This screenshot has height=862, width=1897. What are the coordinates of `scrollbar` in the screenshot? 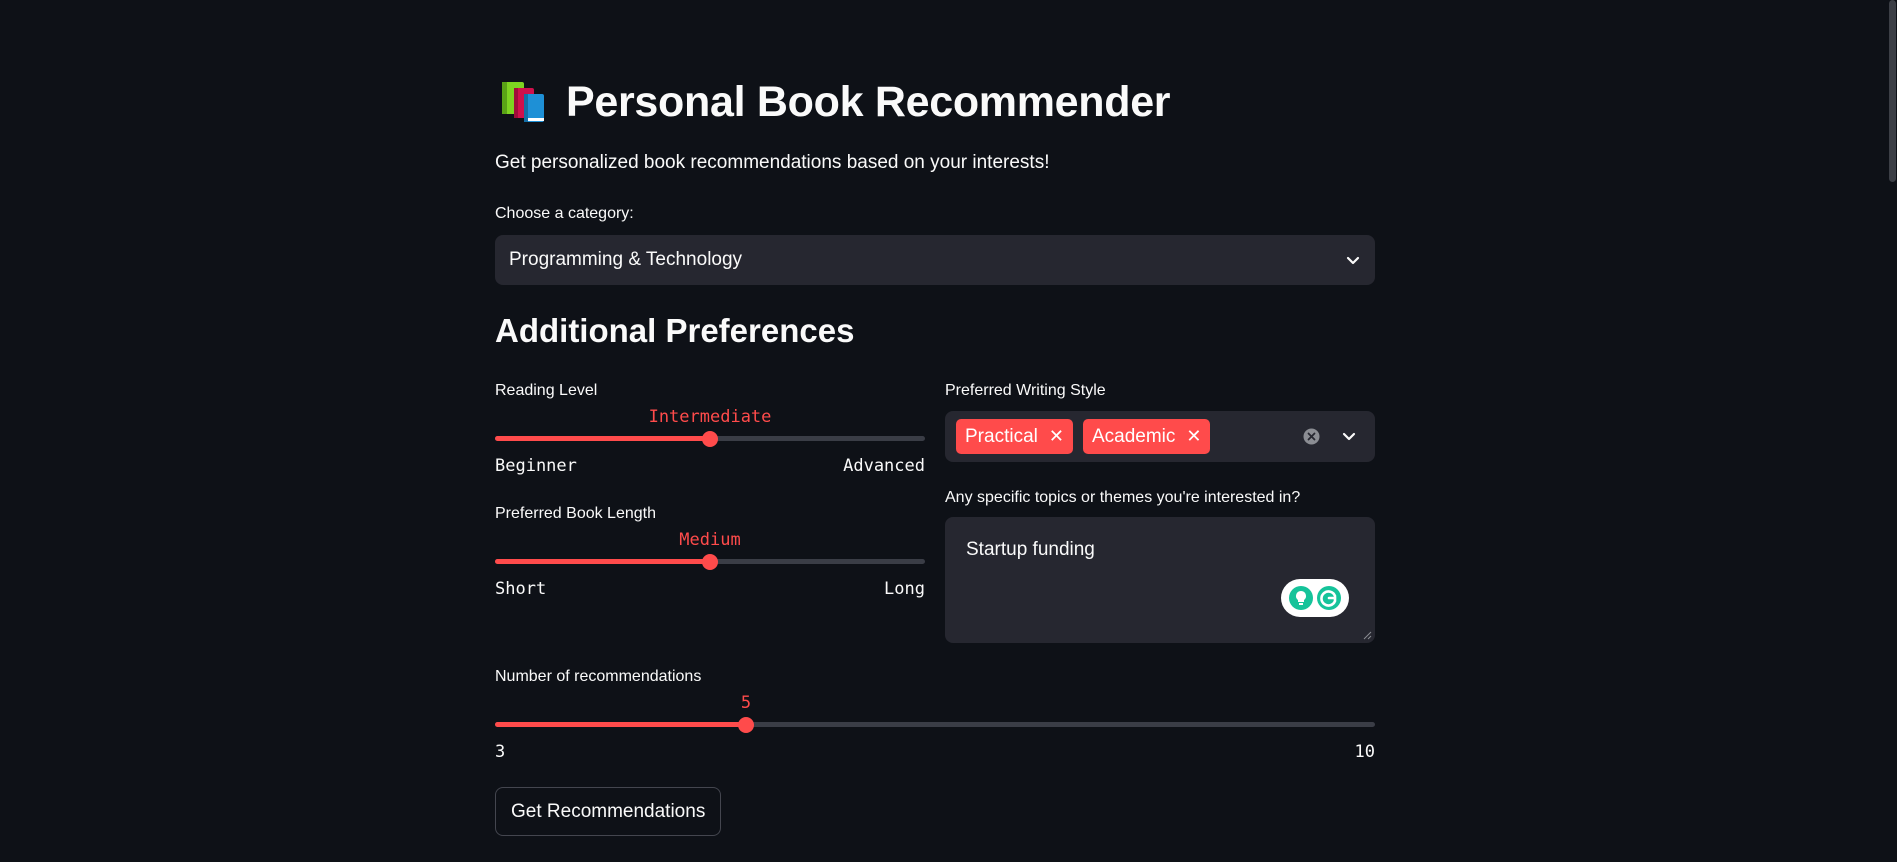 It's located at (1892, 431).